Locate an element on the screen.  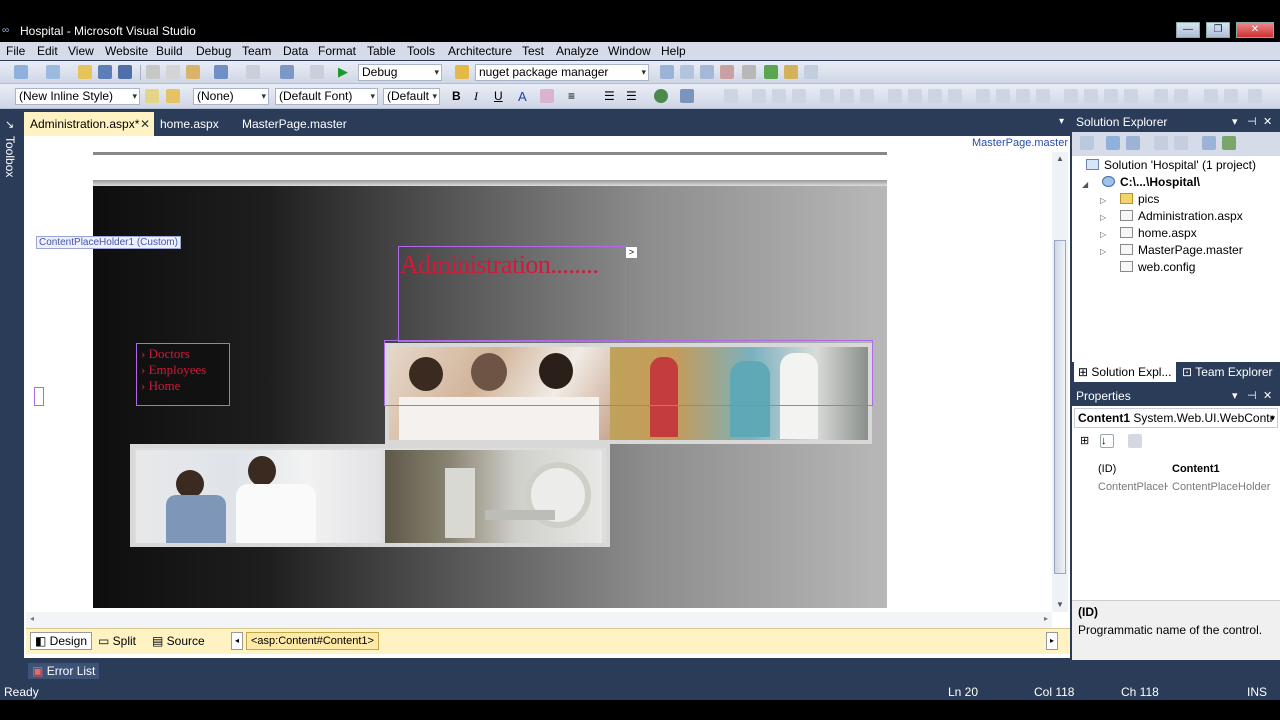
tab-masterpage: MasterPage.master is located at coordinates (294, 124).